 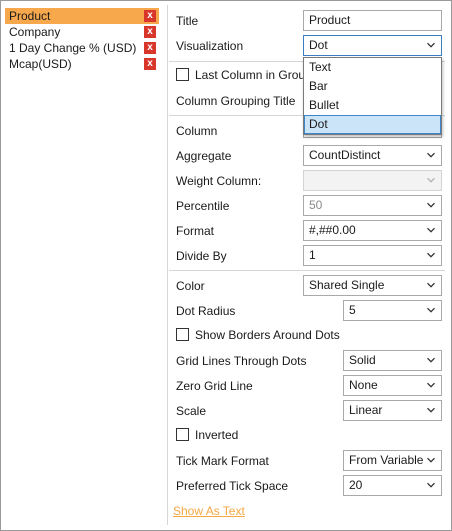 What do you see at coordinates (210, 46) in the screenshot?
I see `visualization-label: Visualization` at bounding box center [210, 46].